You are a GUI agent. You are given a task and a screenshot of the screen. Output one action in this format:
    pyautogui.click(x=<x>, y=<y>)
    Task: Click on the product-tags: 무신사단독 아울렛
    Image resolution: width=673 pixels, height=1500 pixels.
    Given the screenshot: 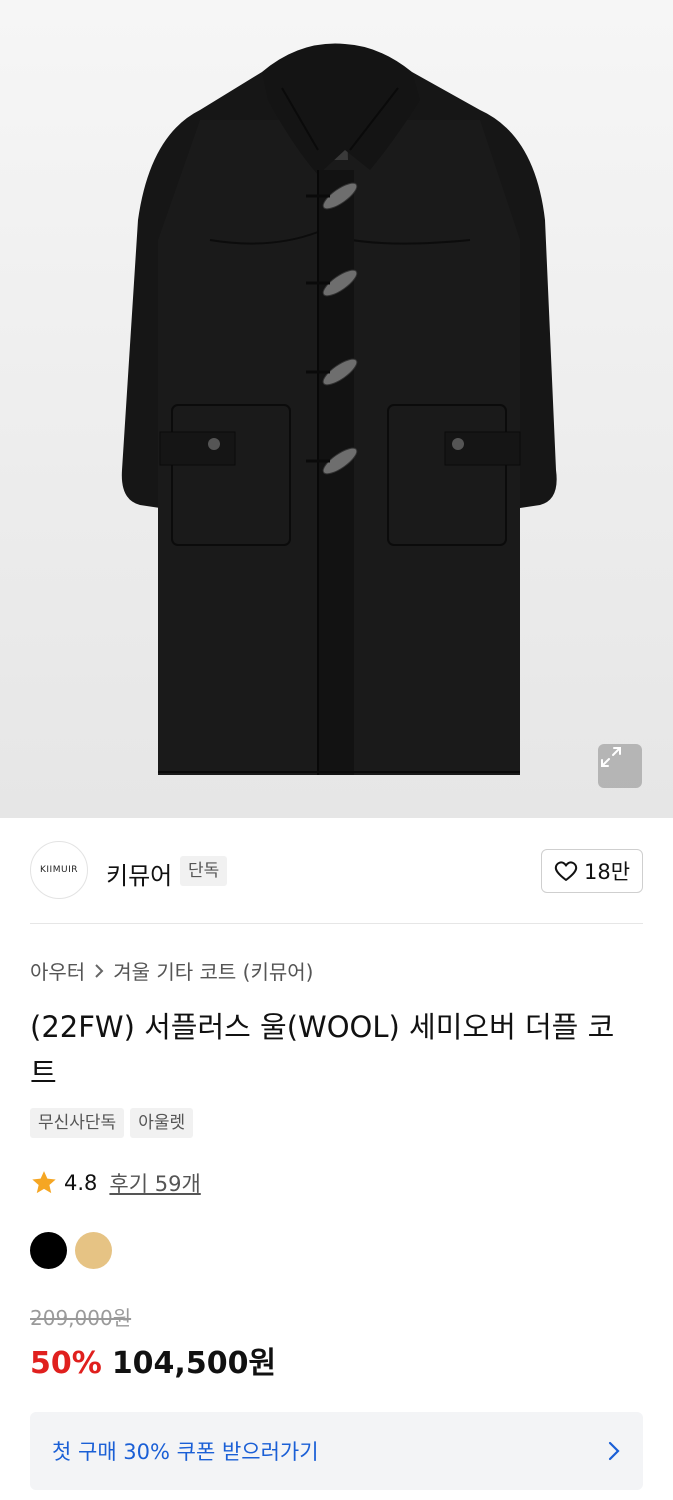 What is the action you would take?
    pyautogui.click(x=112, y=1123)
    